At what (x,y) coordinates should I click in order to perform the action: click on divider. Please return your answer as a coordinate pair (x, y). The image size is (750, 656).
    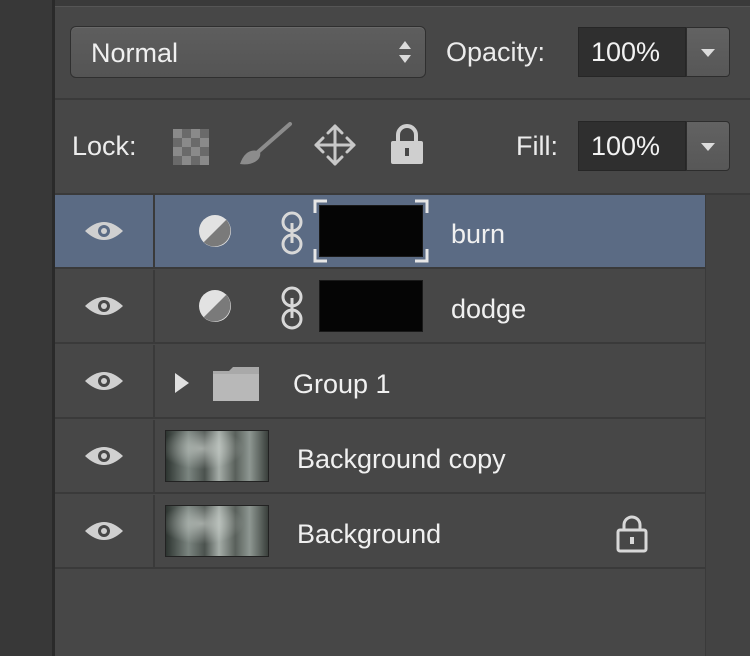
    Looking at the image, I should click on (402, 99).